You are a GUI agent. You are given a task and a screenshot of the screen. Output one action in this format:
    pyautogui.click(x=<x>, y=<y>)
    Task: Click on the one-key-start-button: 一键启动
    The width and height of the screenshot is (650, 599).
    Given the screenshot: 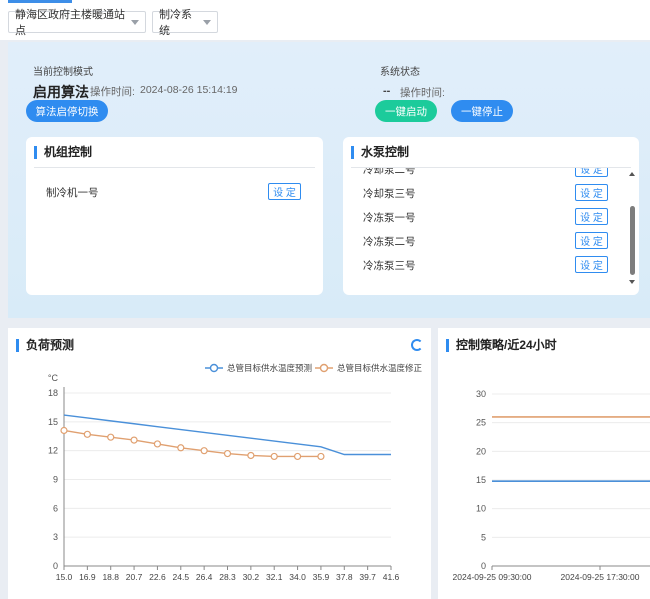 What is the action you would take?
    pyautogui.click(x=406, y=111)
    